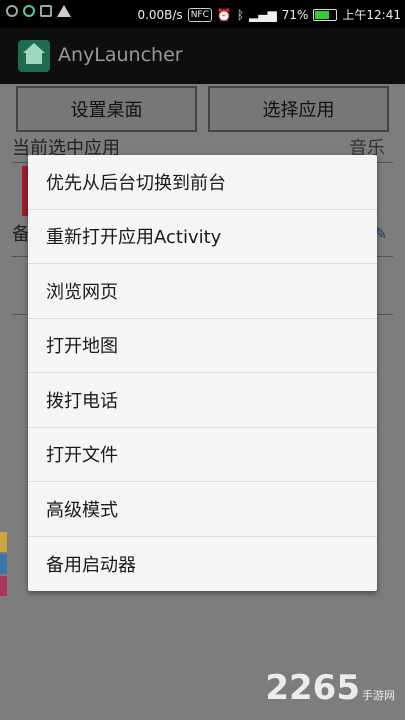 The width and height of the screenshot is (405, 720). I want to click on menu-item-open-map: 打开地图, so click(202, 346).